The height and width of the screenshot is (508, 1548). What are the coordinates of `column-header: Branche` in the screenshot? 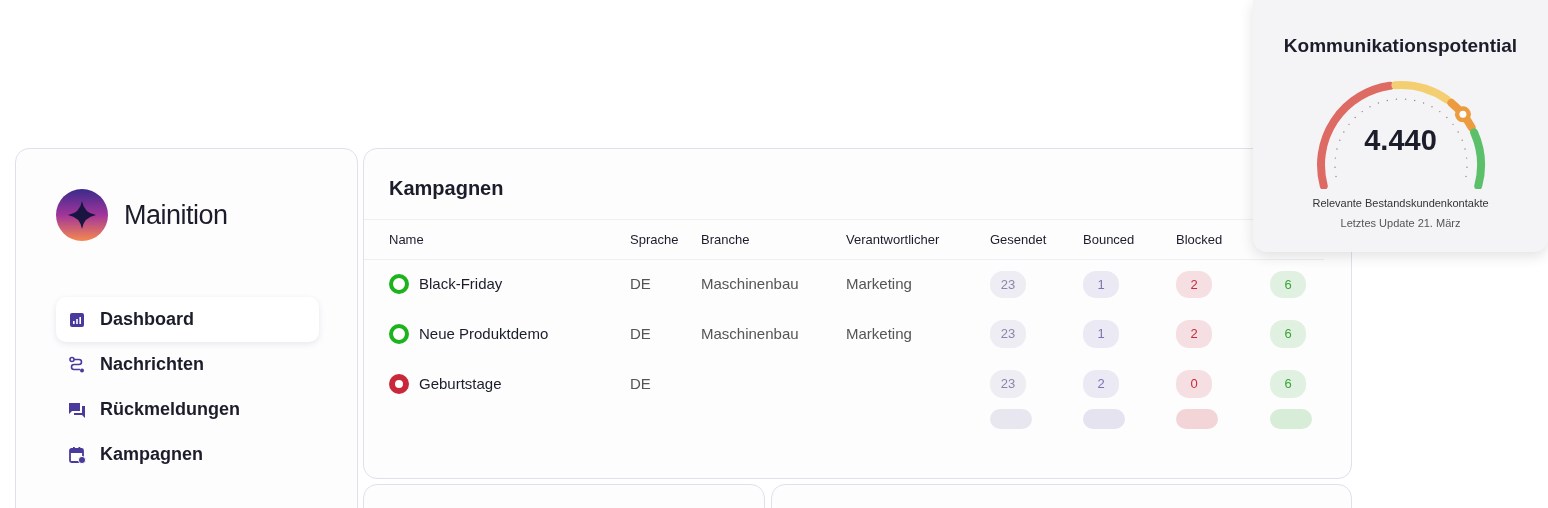 It's located at (725, 239).